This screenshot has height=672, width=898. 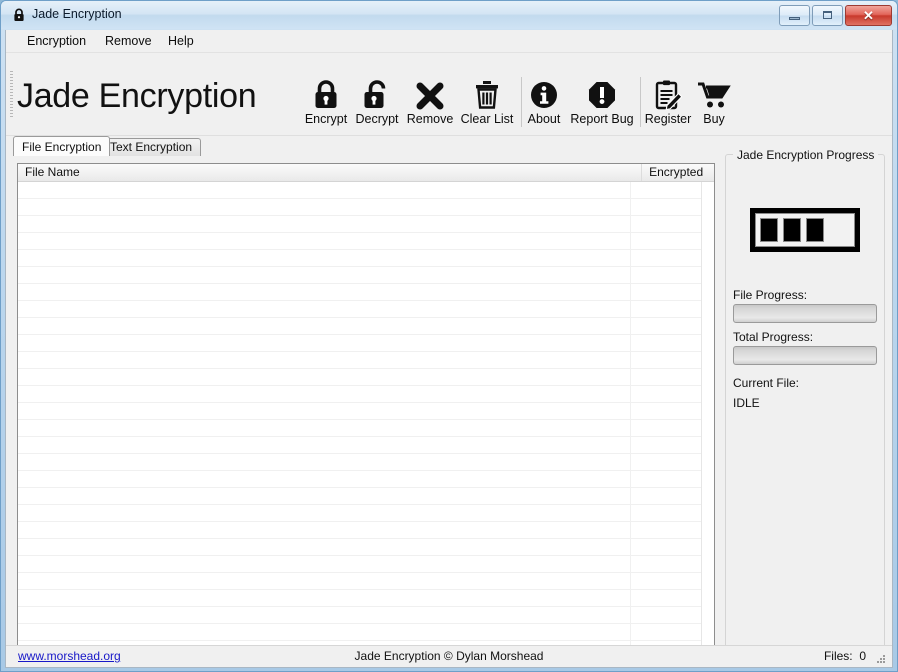 What do you see at coordinates (868, 15) in the screenshot?
I see `close-button: ✕` at bounding box center [868, 15].